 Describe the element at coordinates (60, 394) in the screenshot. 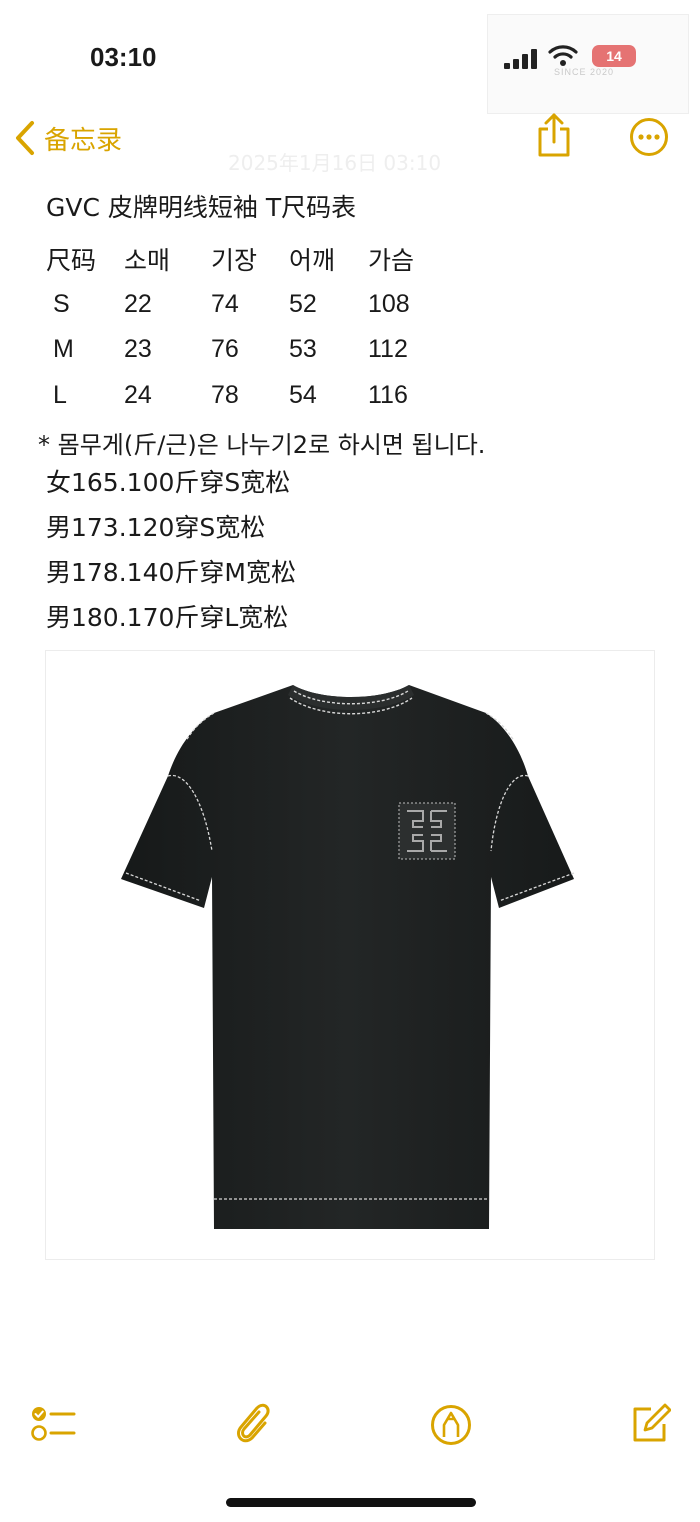

I see `table-cell: L` at that location.